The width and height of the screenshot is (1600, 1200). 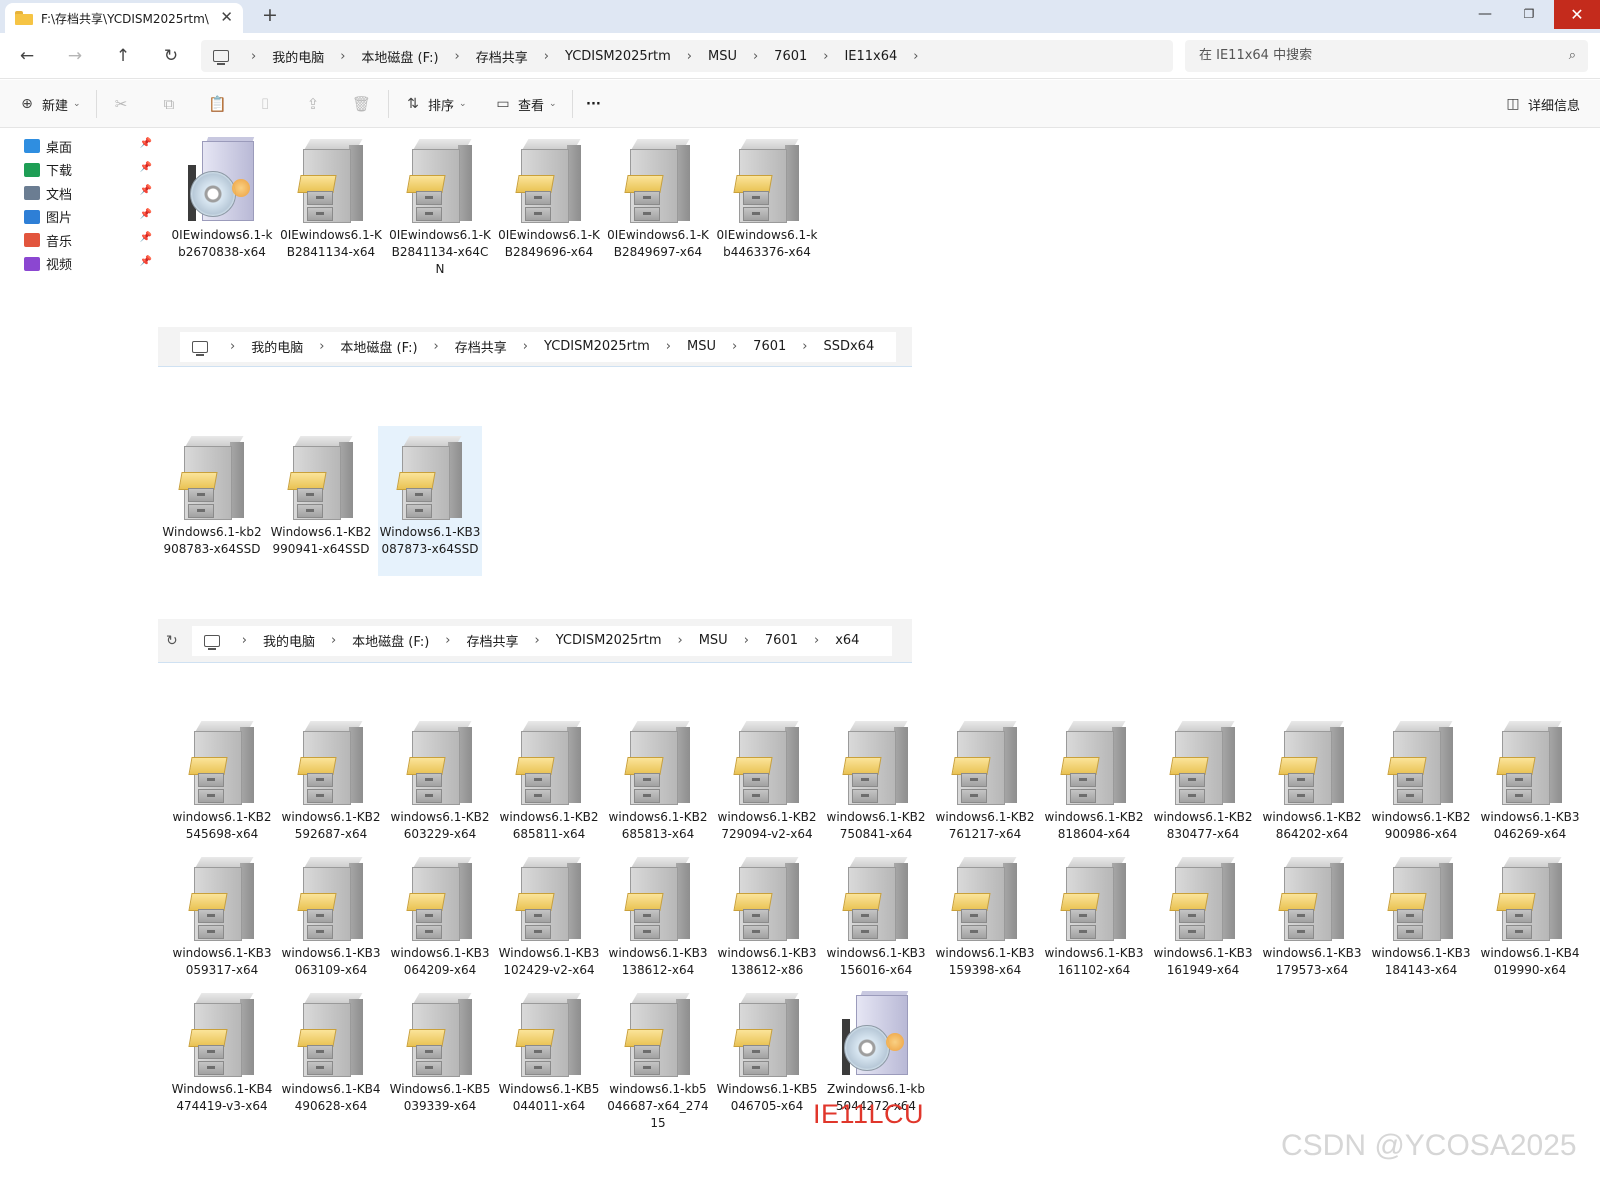 What do you see at coordinates (658, 204) in the screenshot?
I see `file-item: 0IEwindows6.1-KB2849697-x64` at bounding box center [658, 204].